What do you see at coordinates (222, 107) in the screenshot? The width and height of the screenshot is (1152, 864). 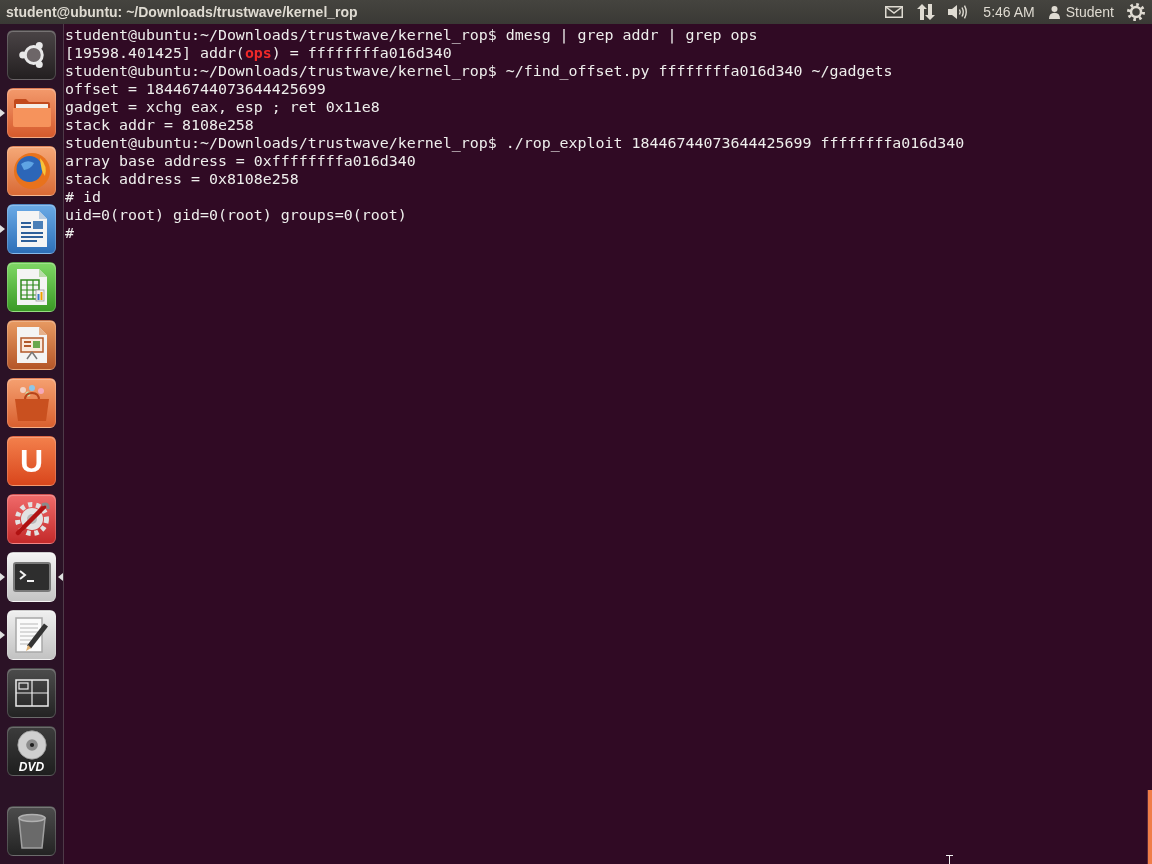 I see `terminal-line: gadget = xchg eax, esp ; ret 0x11e8` at bounding box center [222, 107].